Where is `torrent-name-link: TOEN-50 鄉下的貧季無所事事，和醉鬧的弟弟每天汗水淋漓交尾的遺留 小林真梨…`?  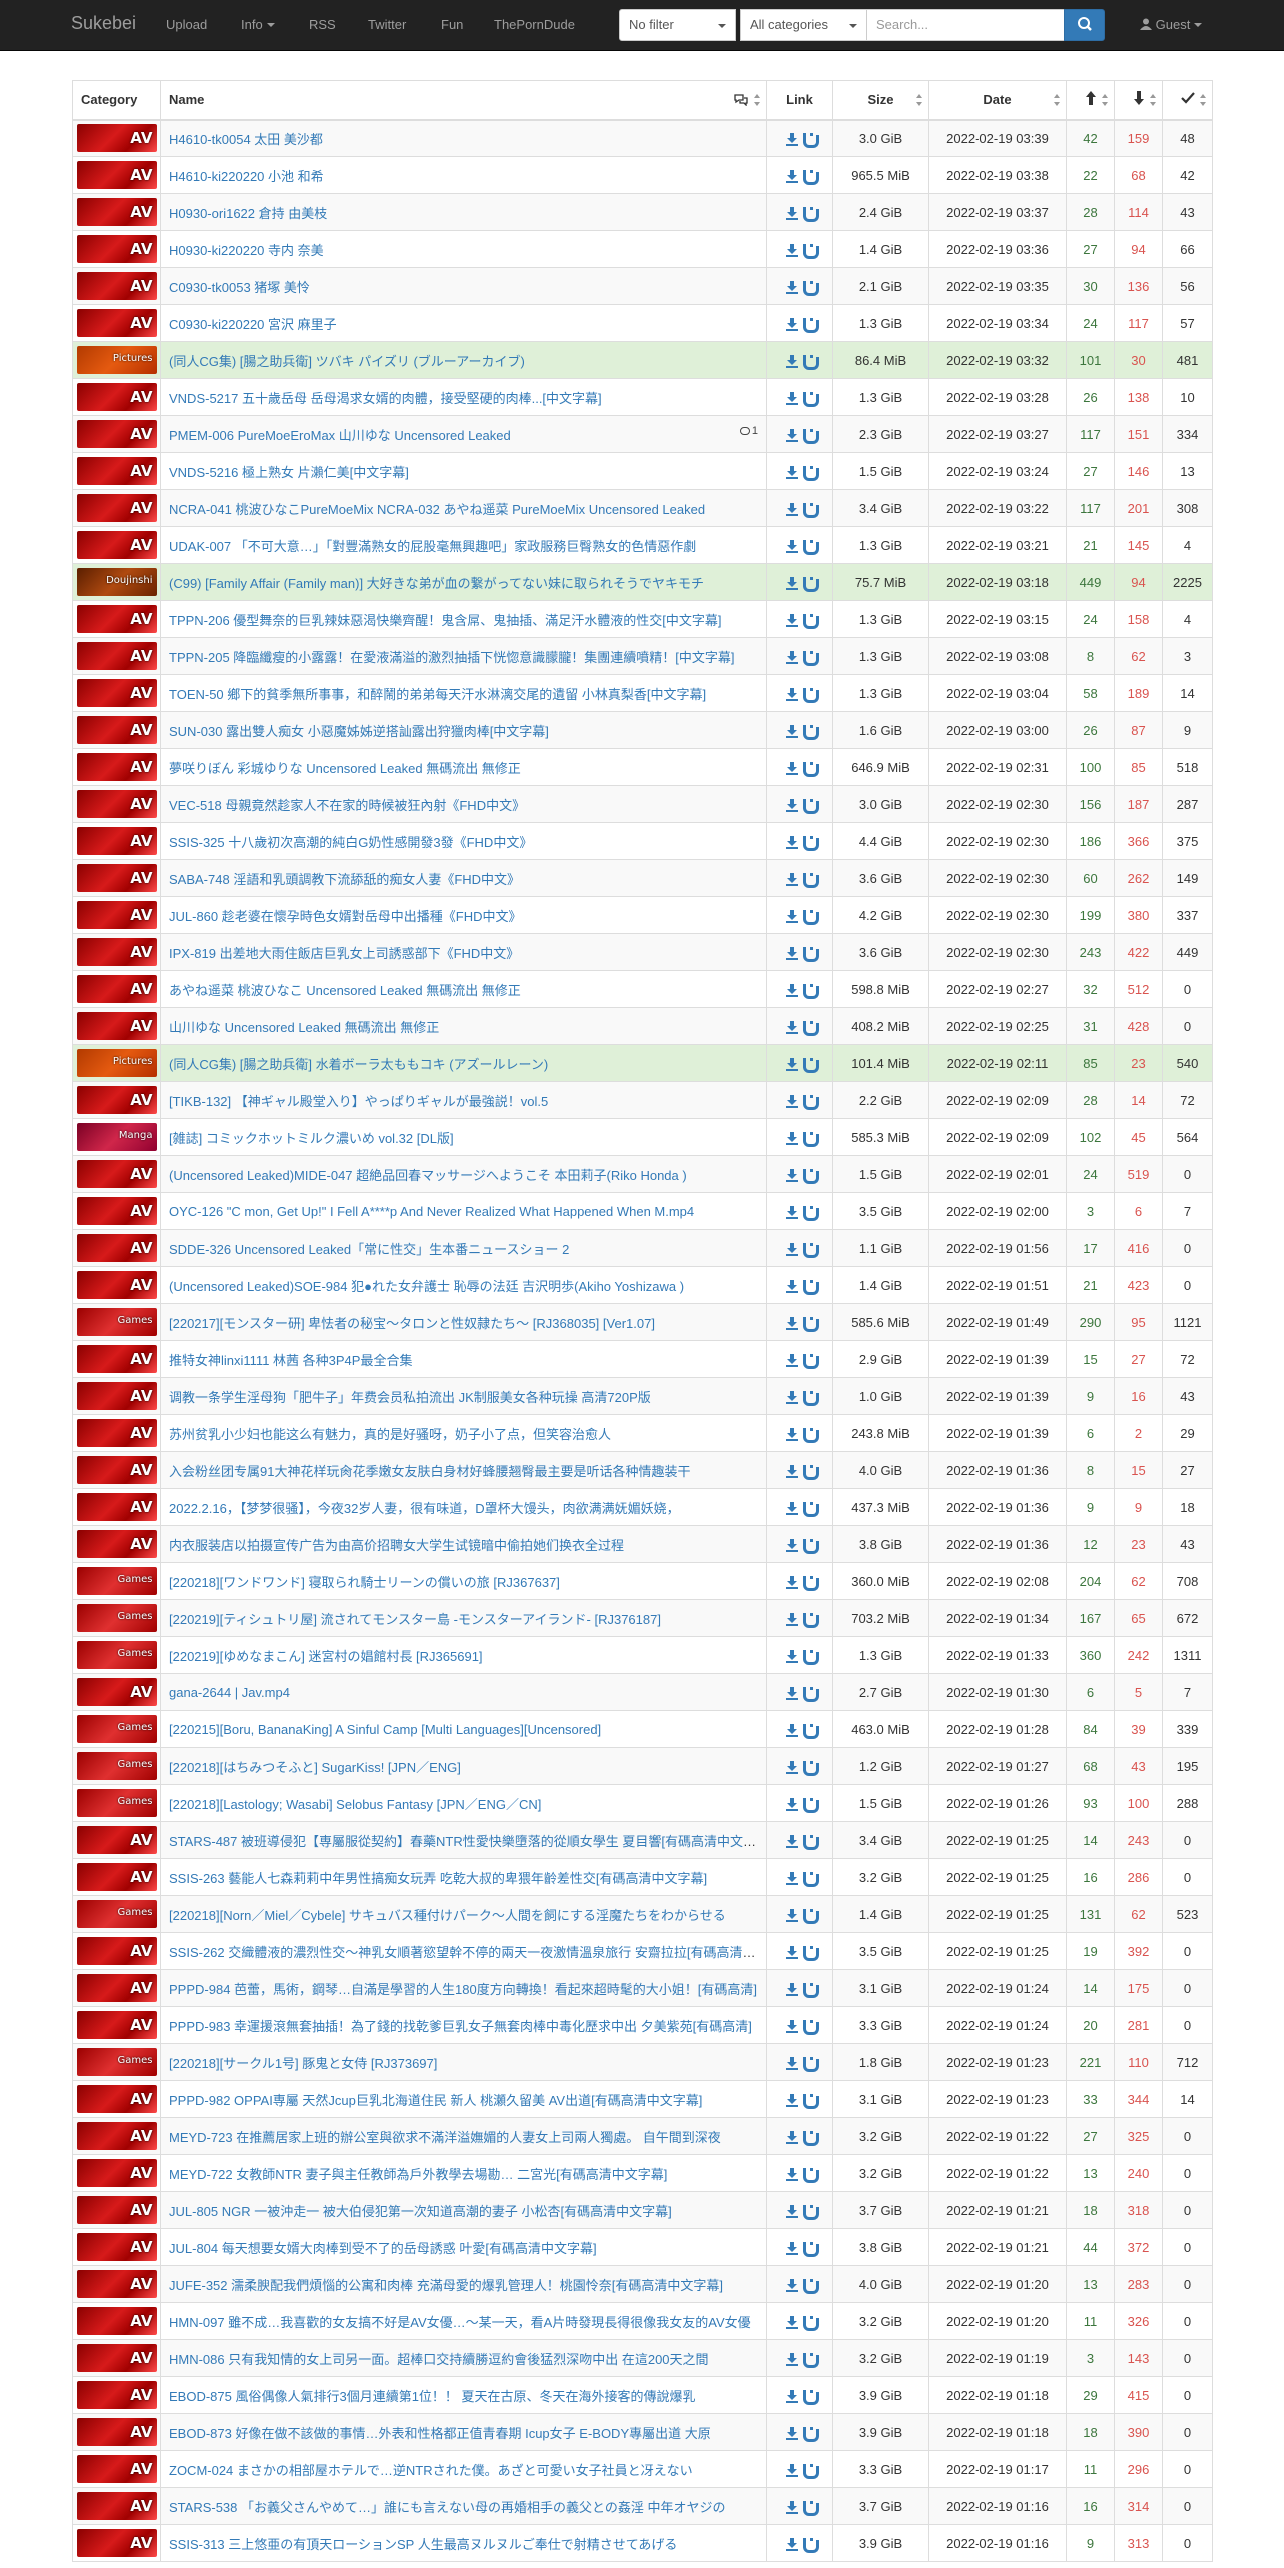
torrent-name-link: TOEN-50 鄉下的貧季無所事事，和醉鬧的弟弟每天汗水淋漓交尾的遺留 小林真梨… is located at coordinates (437, 694).